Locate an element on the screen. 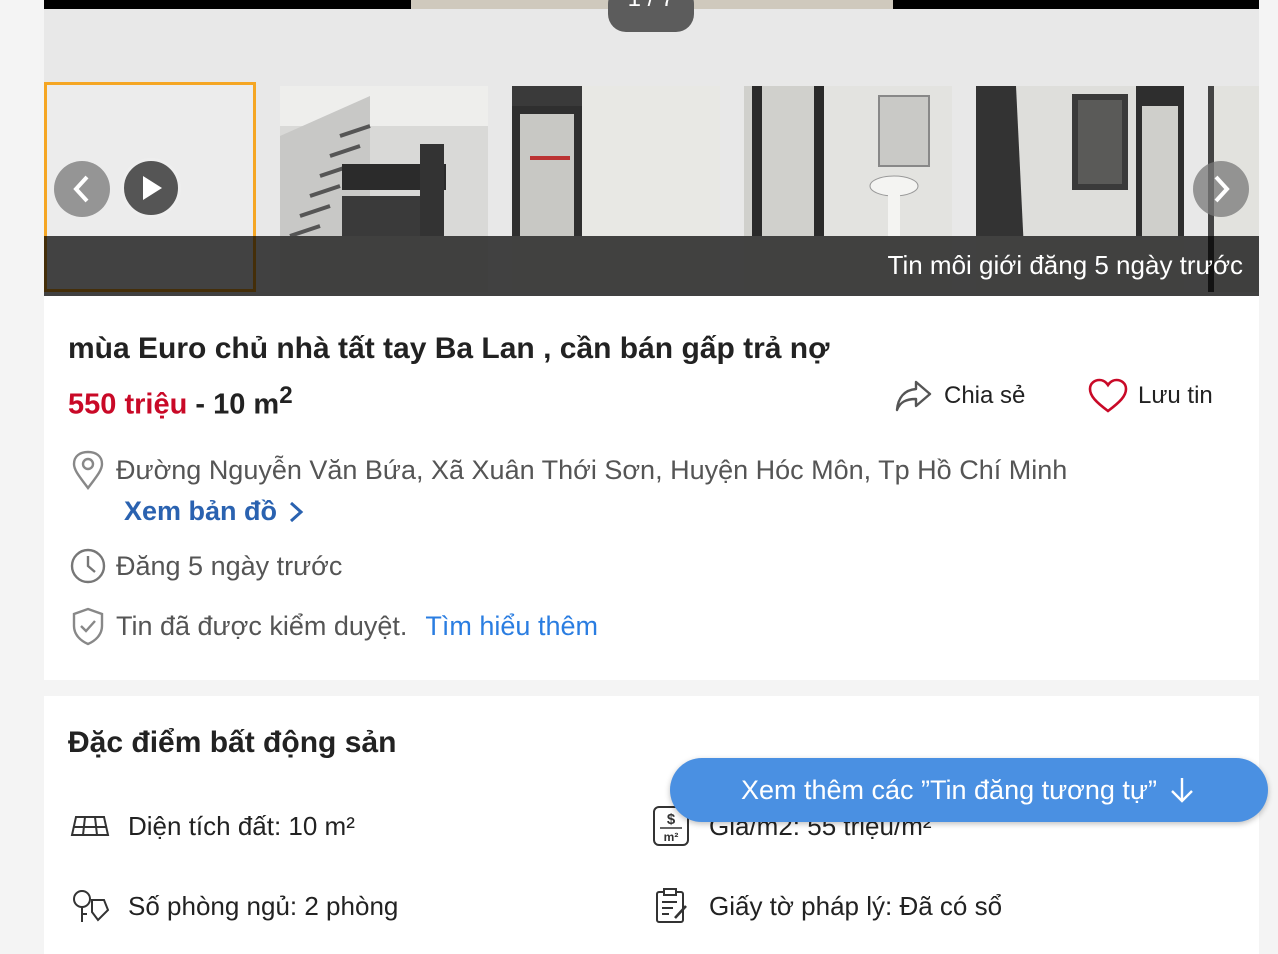  spec-land-area-text: Diện tích đất: 10 m² is located at coordinates (241, 825).